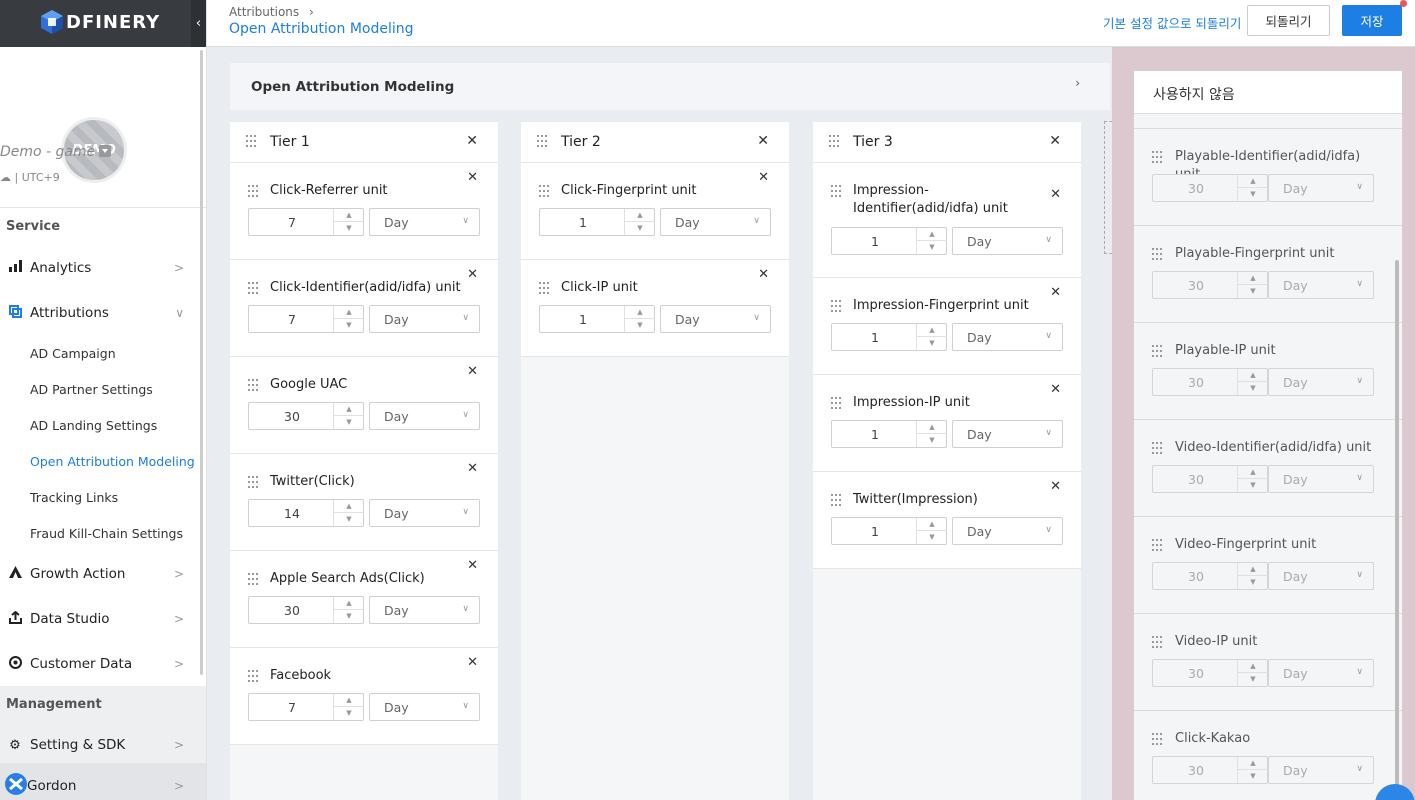 Image resolution: width=1415 pixels, height=800 pixels. What do you see at coordinates (74, 497) in the screenshot?
I see `sidebar-subitem-tracking-links: Tracking Links` at bounding box center [74, 497].